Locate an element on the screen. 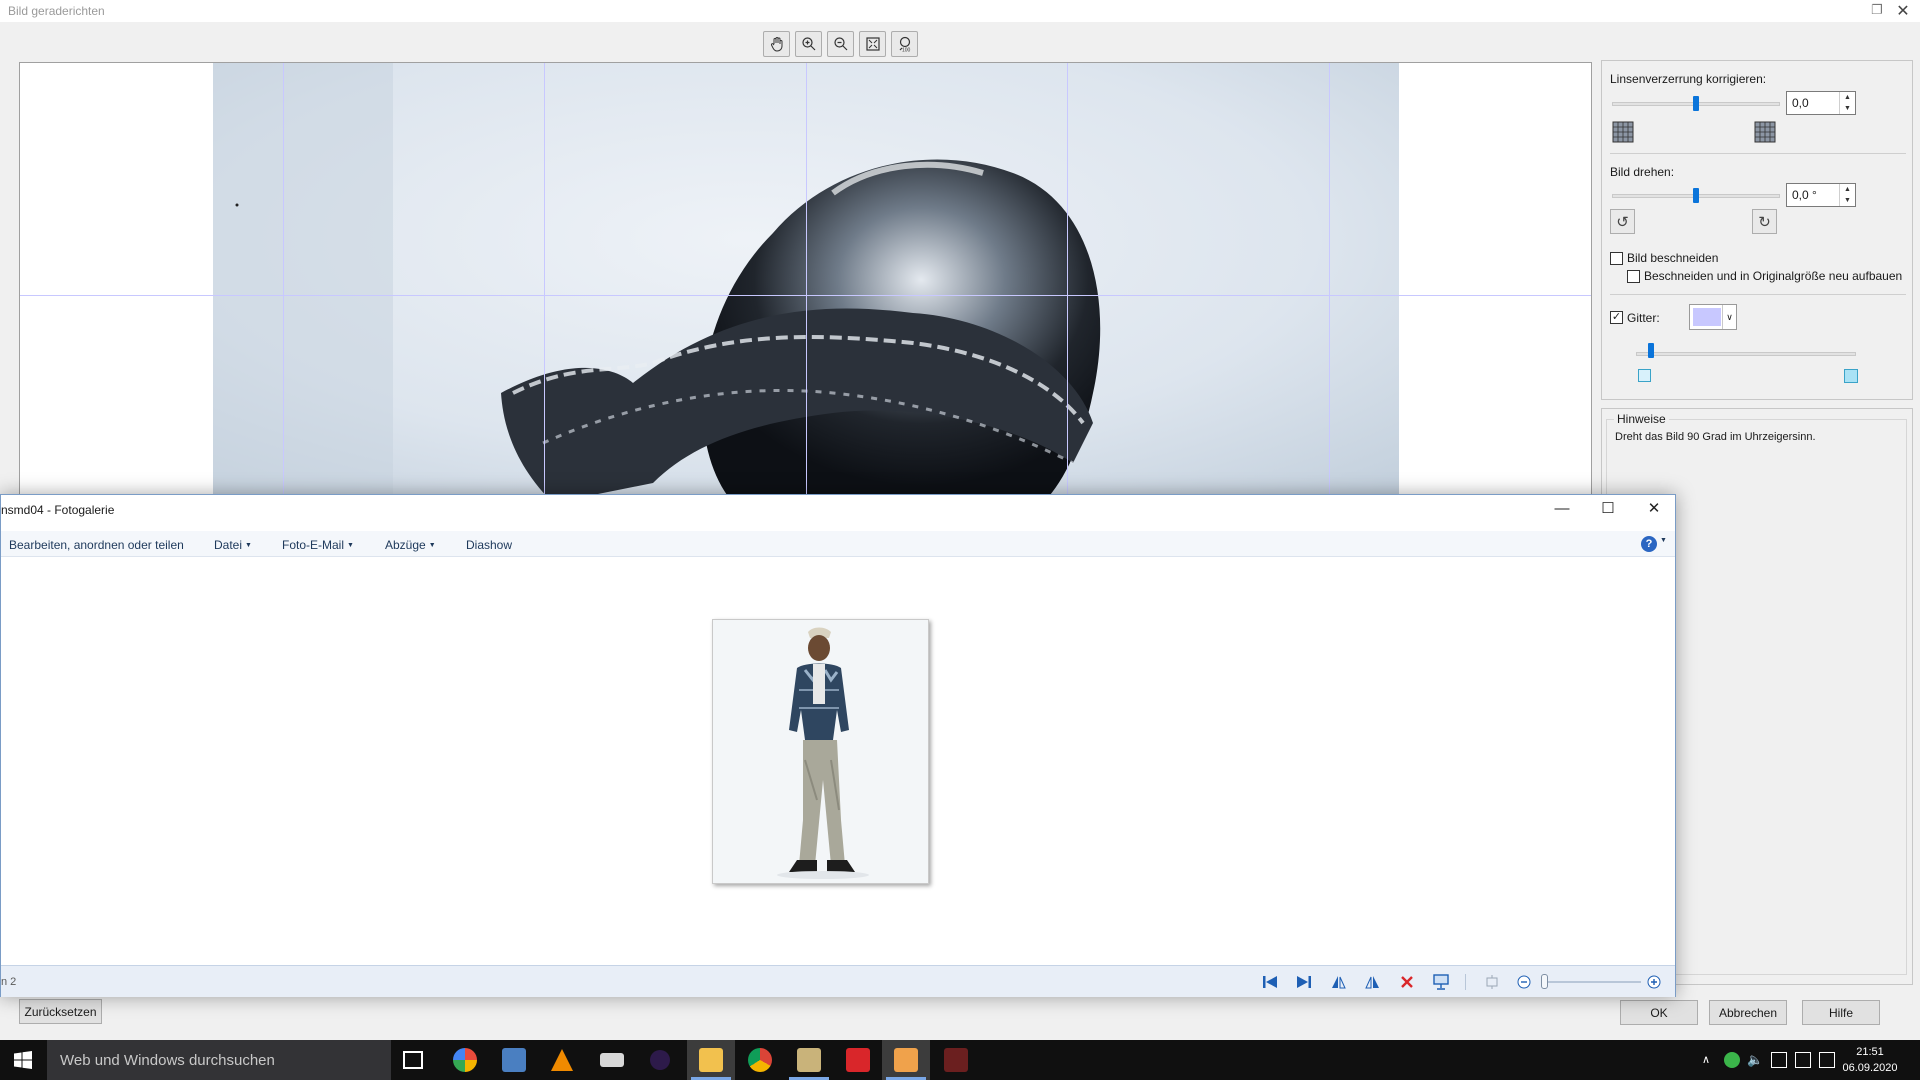  delete-button is located at coordinates (1407, 982).